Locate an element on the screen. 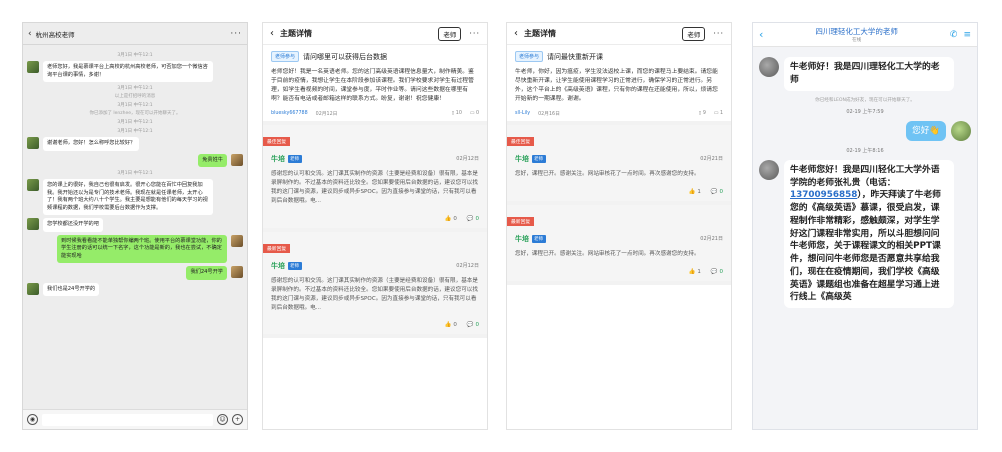 The height and width of the screenshot is (452, 1002). message-input is located at coordinates (127, 419).